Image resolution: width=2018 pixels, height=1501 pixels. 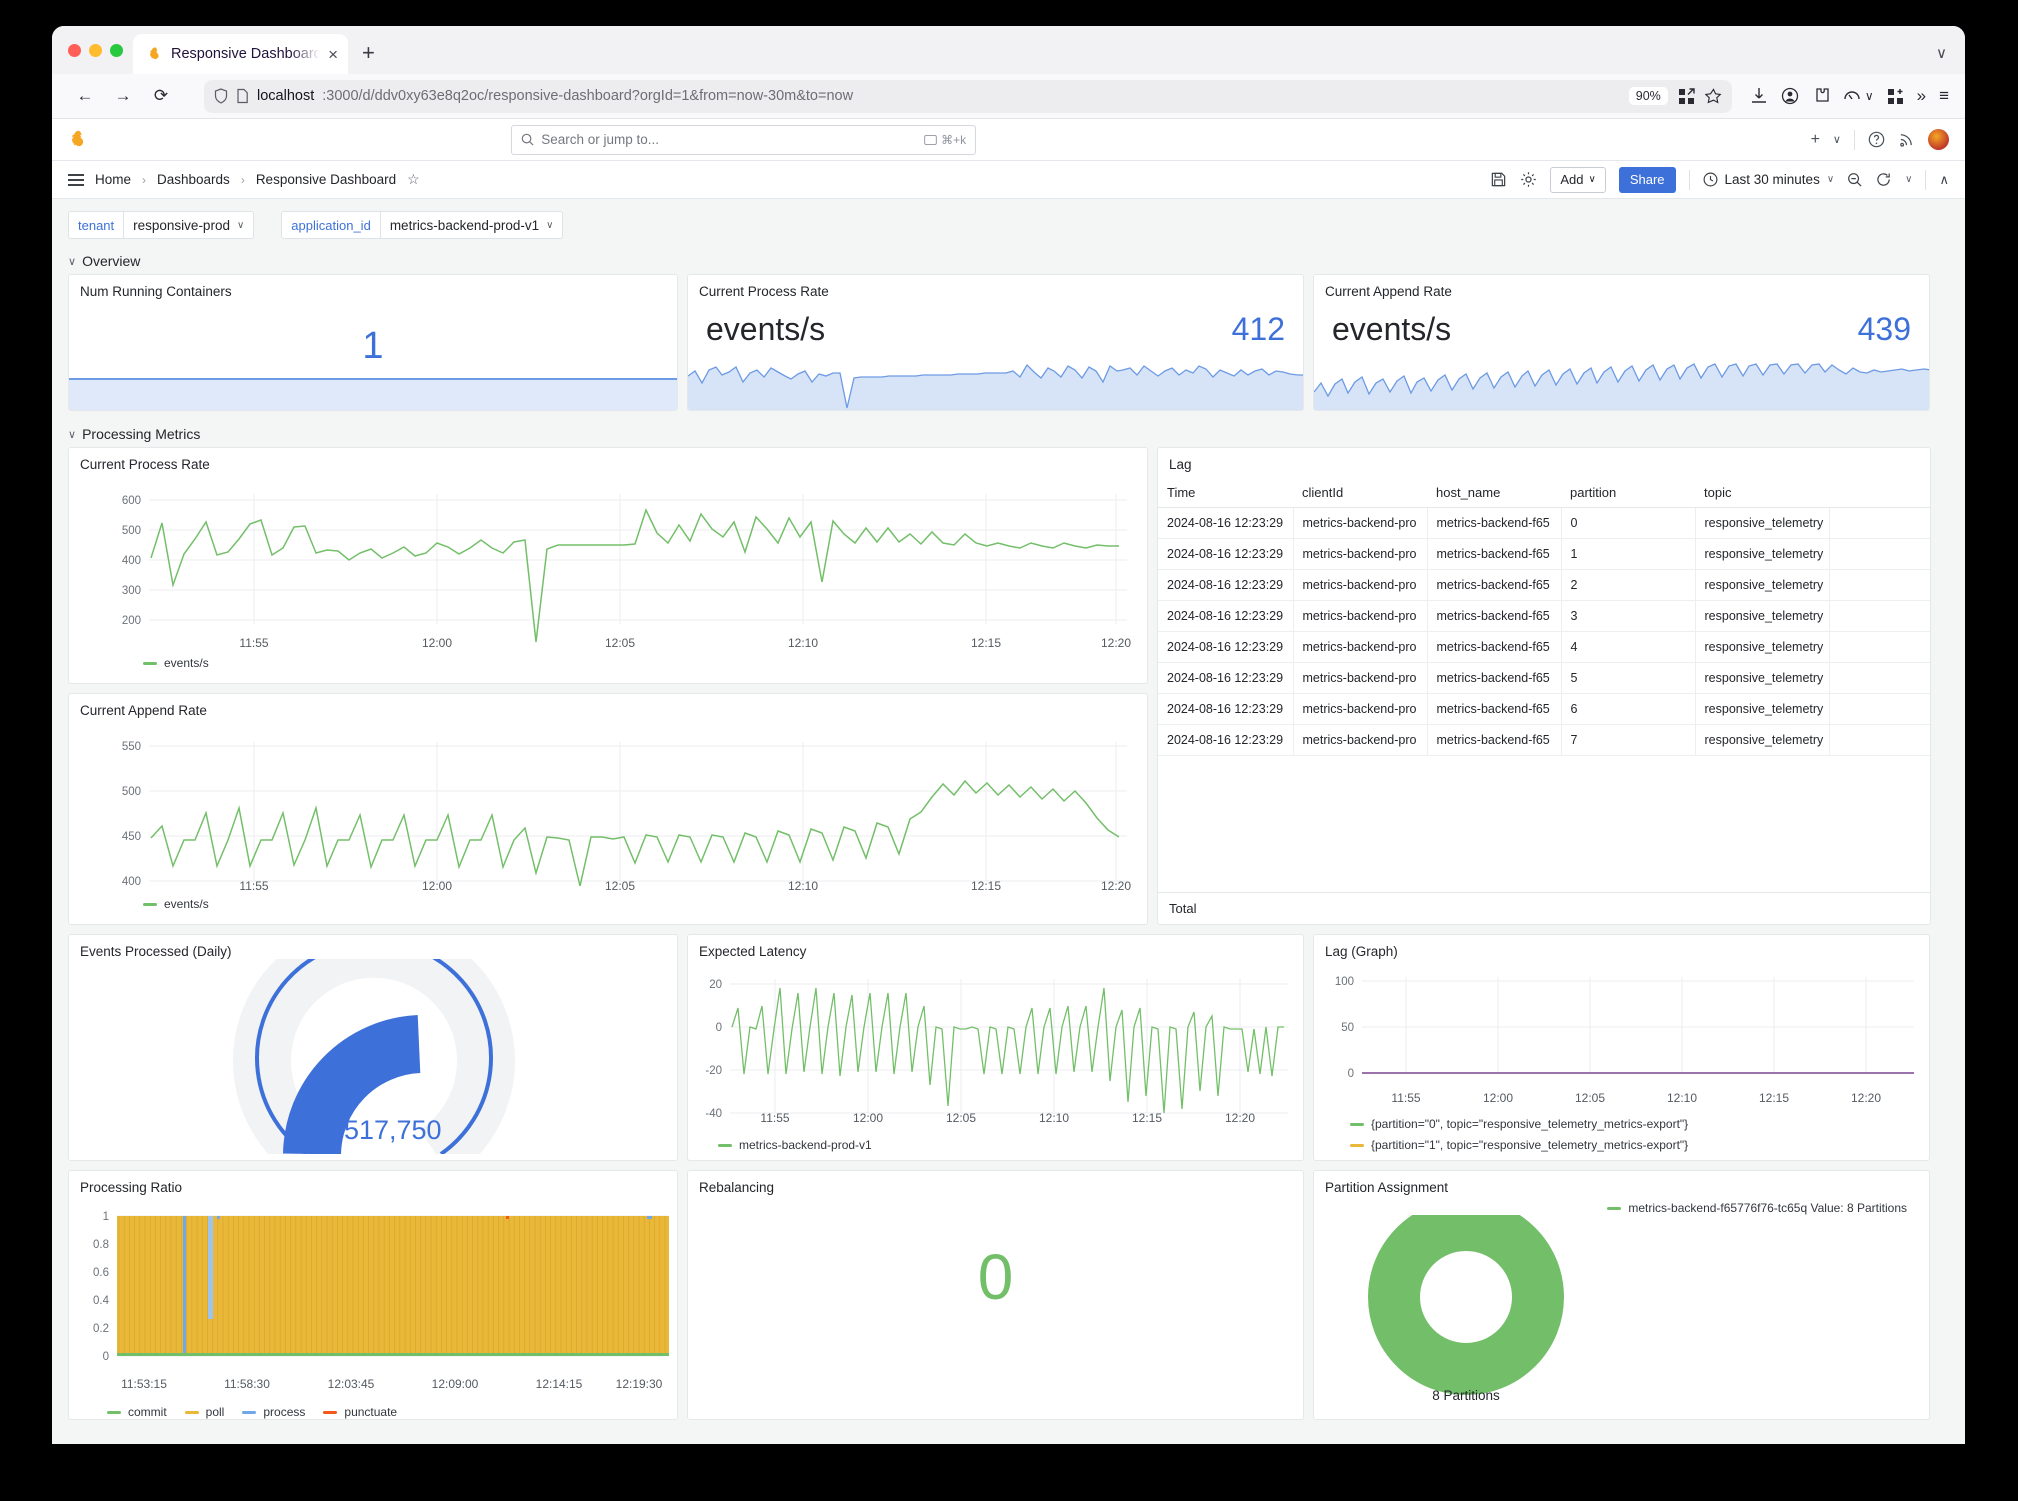 I want to click on row-header-overview: ∨ Overview, so click(x=1008, y=260).